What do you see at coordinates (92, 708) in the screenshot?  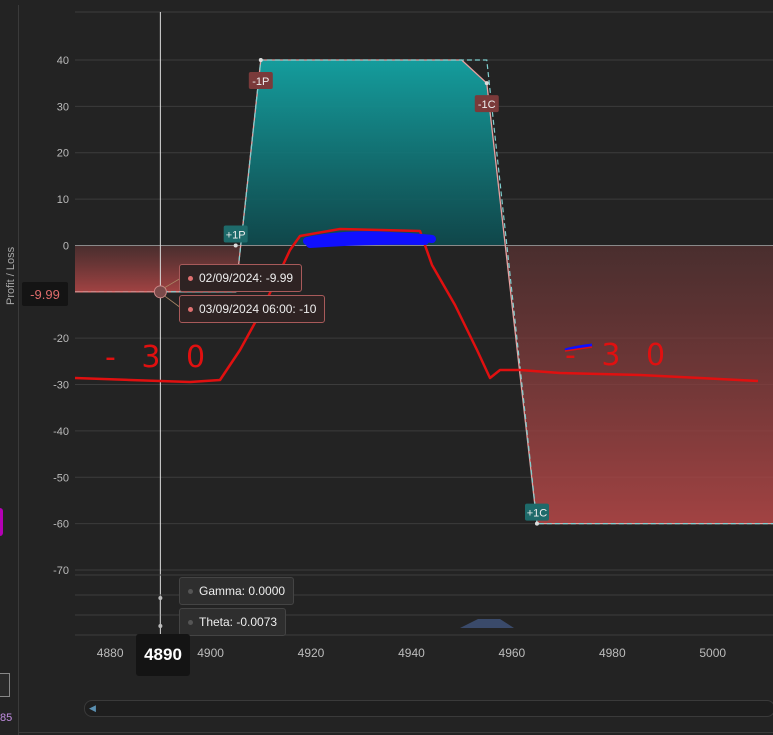 I see `scroll-left-icon: ◀` at bounding box center [92, 708].